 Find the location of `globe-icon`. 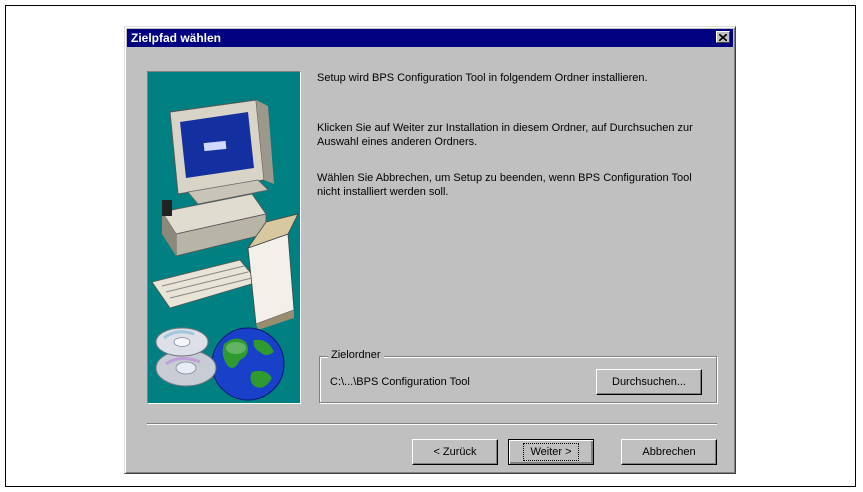

globe-icon is located at coordinates (248, 364).